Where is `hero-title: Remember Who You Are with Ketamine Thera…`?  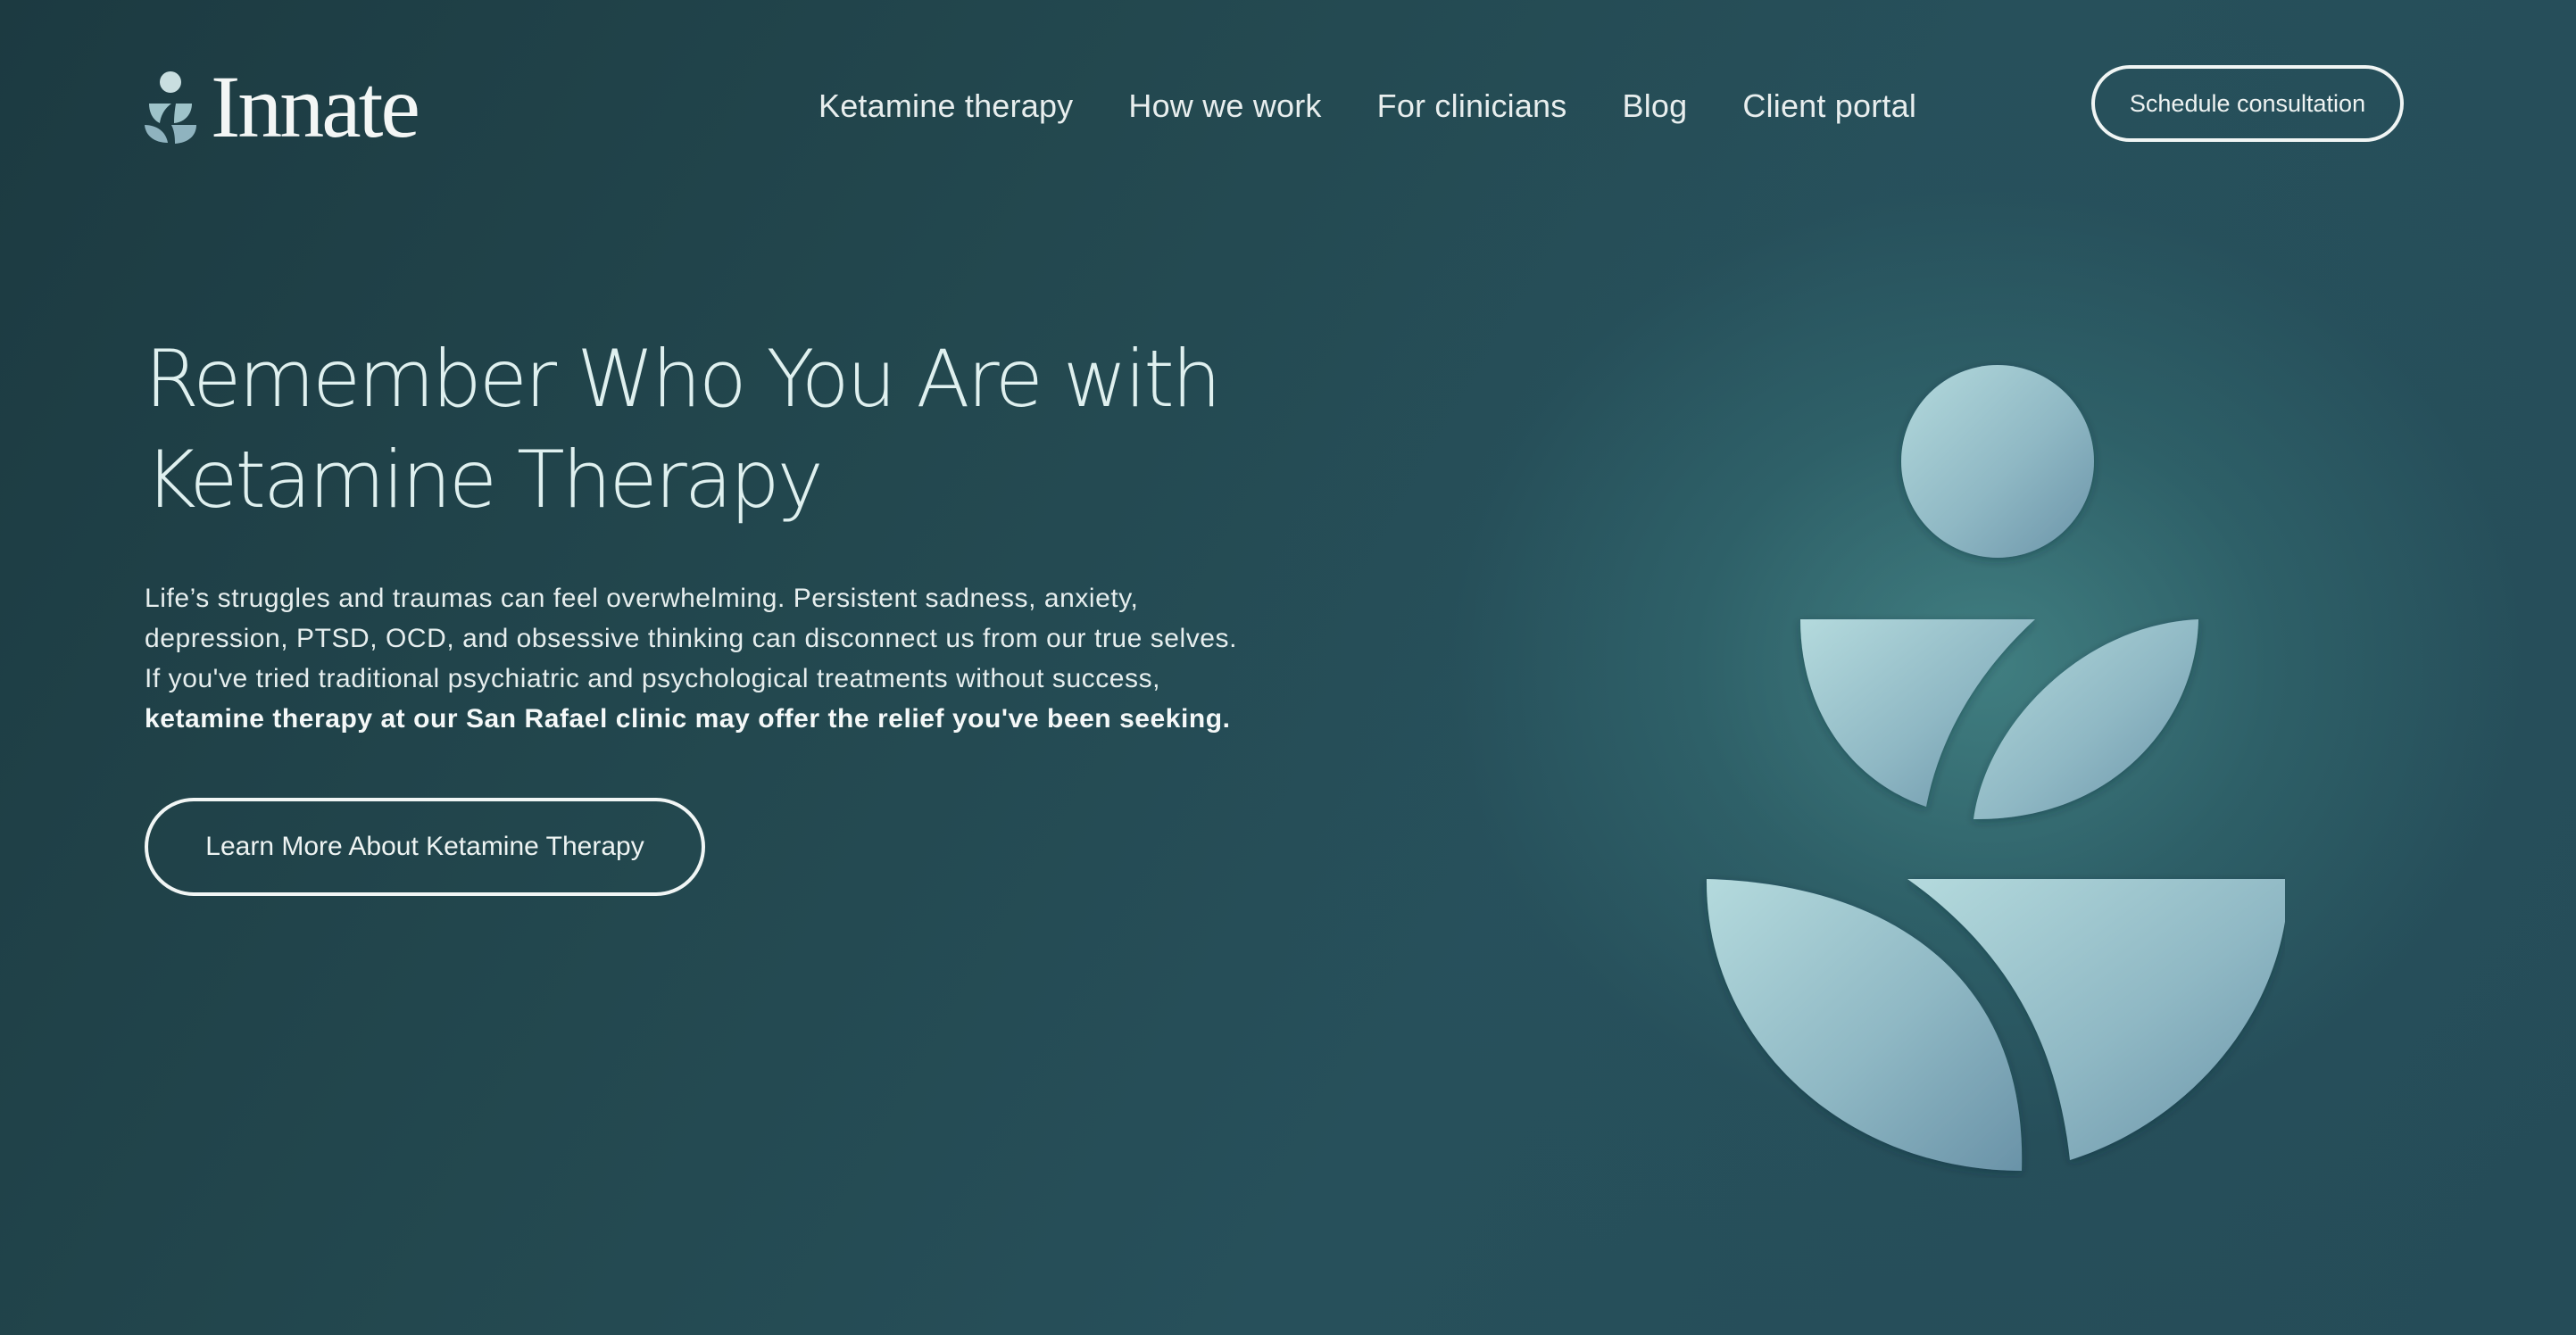 hero-title: Remember Who You Are with Ketamine Thera… is located at coordinates (725, 429).